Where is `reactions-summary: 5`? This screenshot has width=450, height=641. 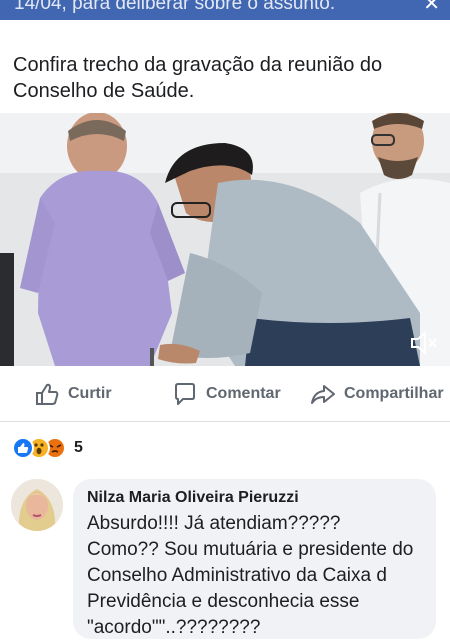
reactions-summary: 5 is located at coordinates (47, 448).